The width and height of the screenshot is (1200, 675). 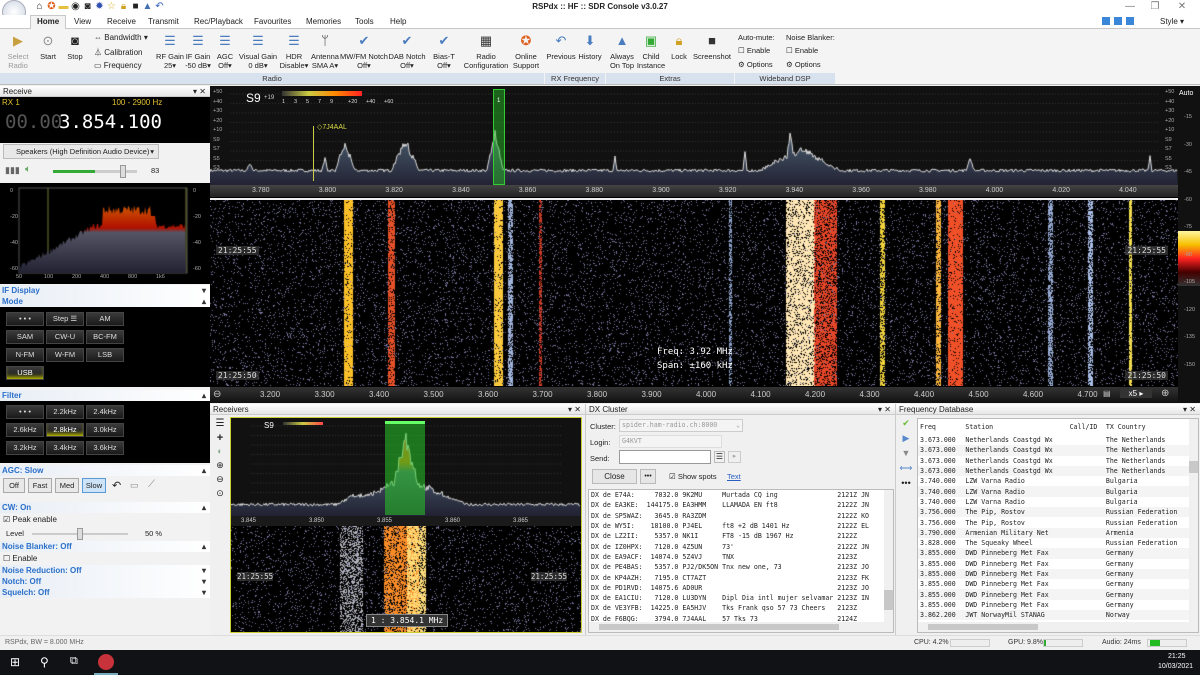 I want to click on fdb-row: 3.790.000 Armenian Military Net Armenia, so click(x=1054, y=532).